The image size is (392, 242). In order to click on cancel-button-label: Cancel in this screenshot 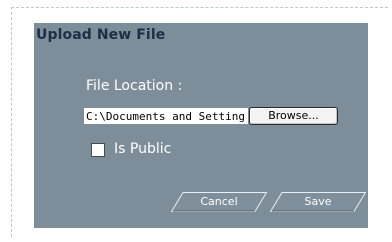, I will do `click(219, 201)`.